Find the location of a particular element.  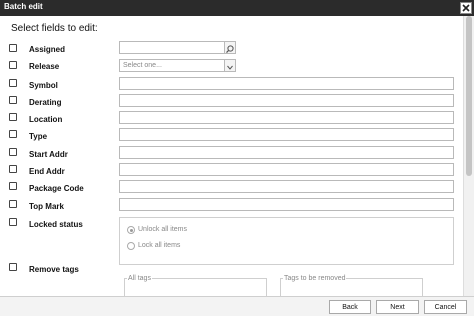

symbol-checkbox is located at coordinates (13, 83).